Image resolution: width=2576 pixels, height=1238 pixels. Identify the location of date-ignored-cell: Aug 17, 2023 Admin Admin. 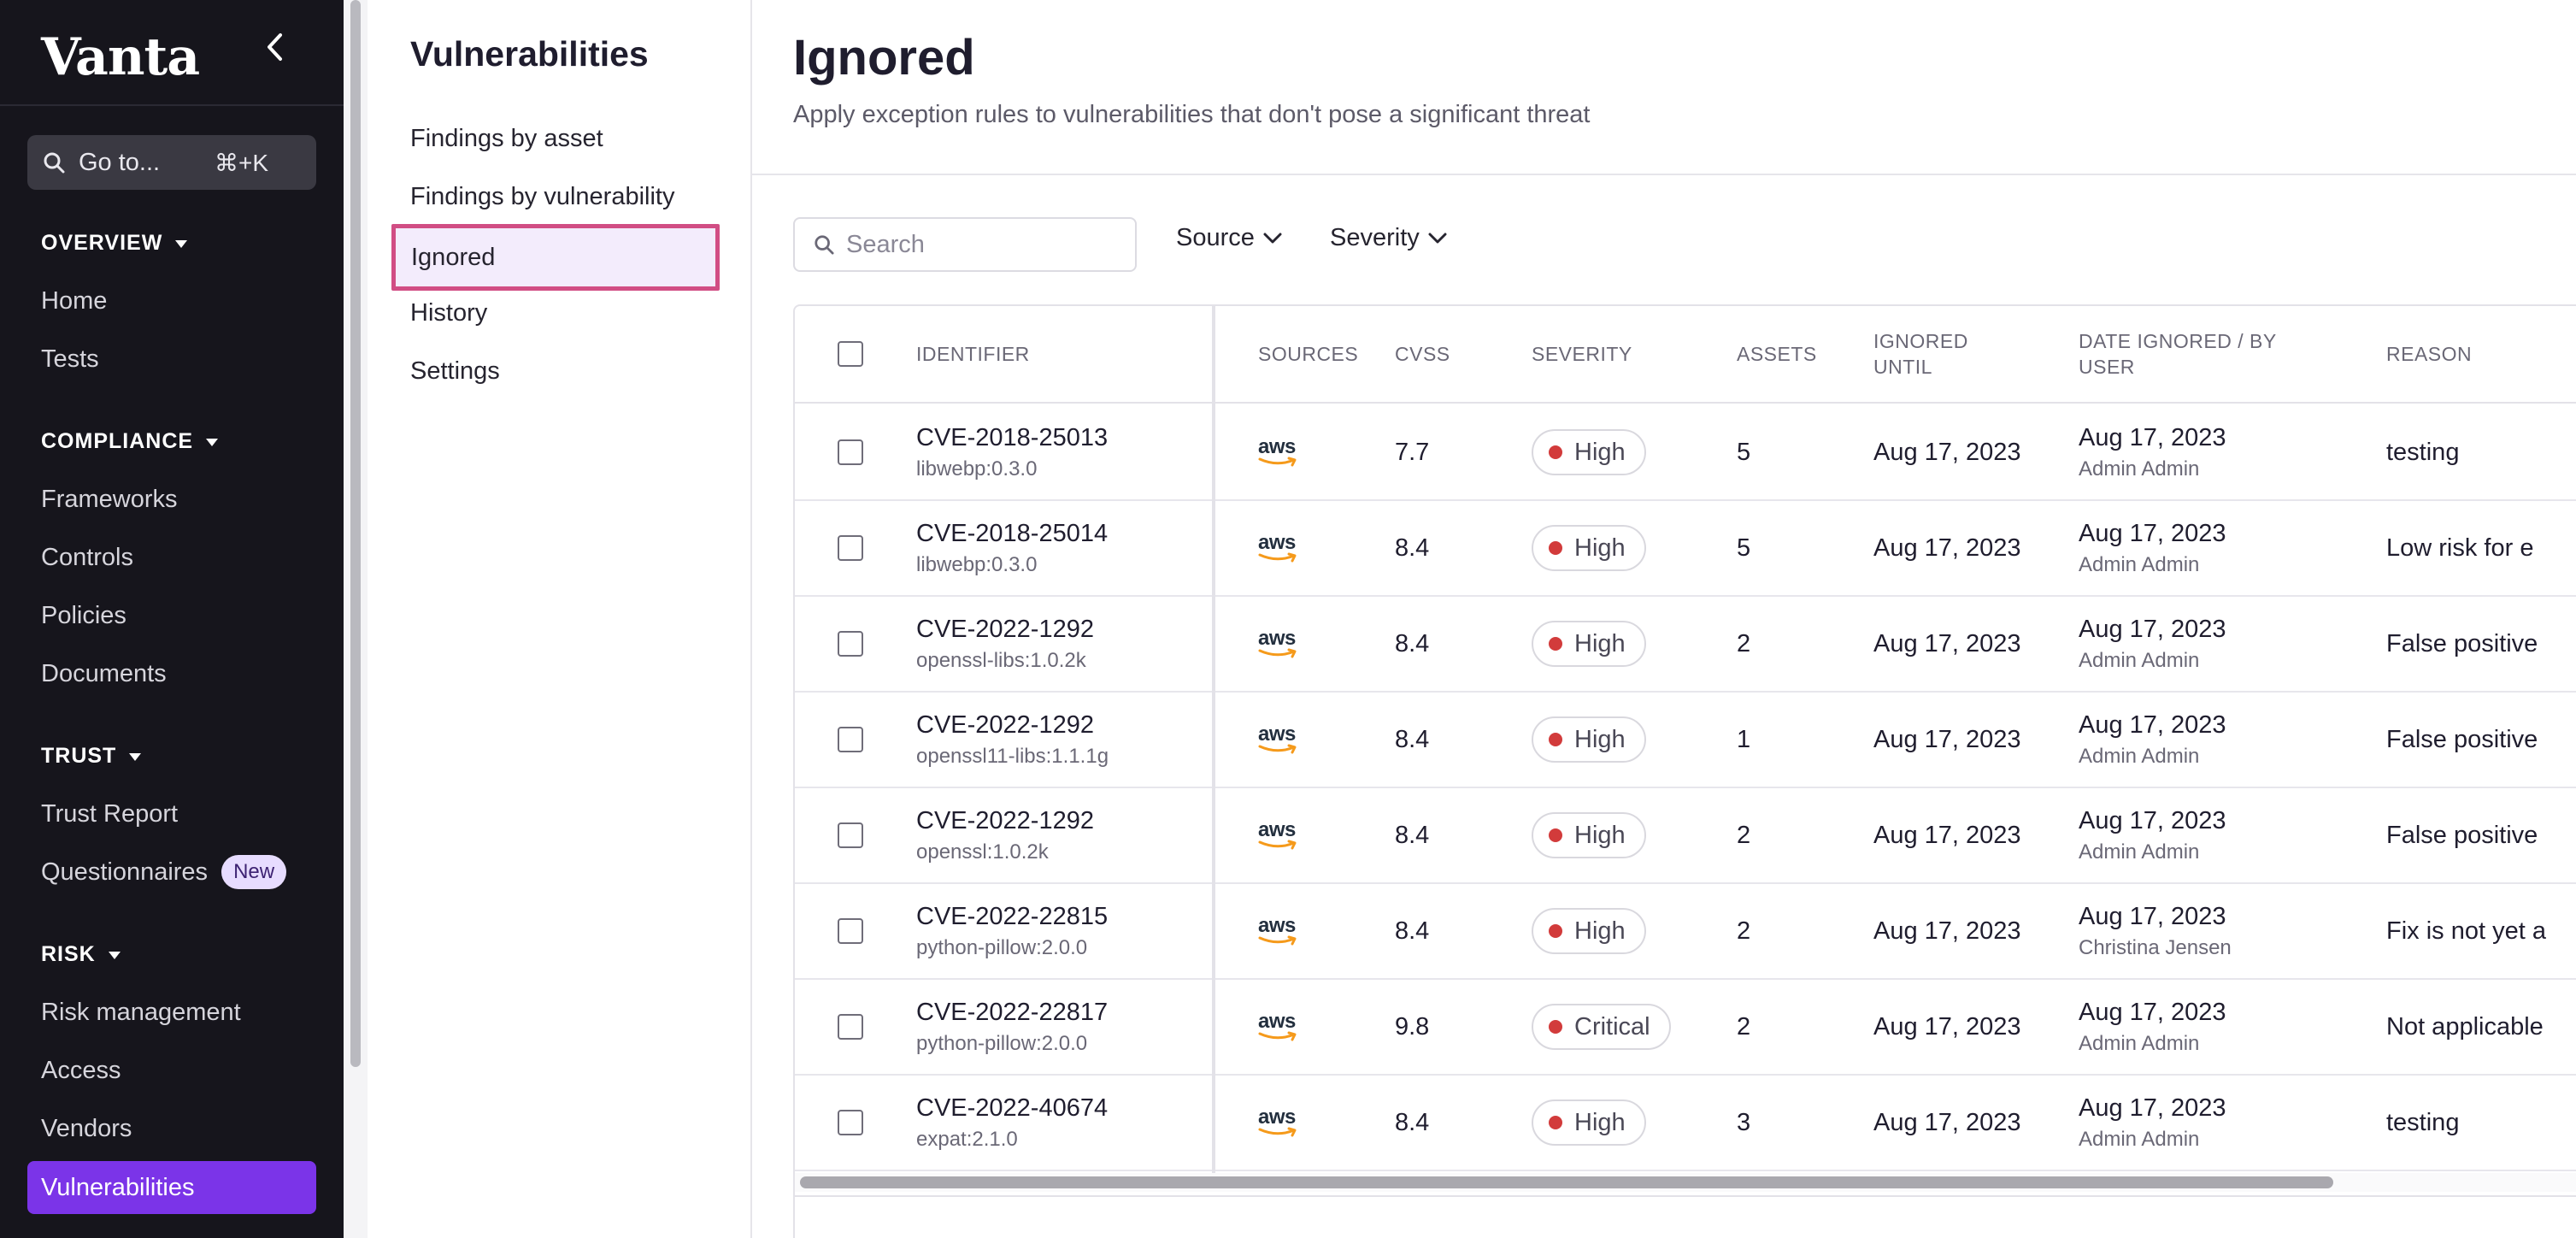
(2152, 548).